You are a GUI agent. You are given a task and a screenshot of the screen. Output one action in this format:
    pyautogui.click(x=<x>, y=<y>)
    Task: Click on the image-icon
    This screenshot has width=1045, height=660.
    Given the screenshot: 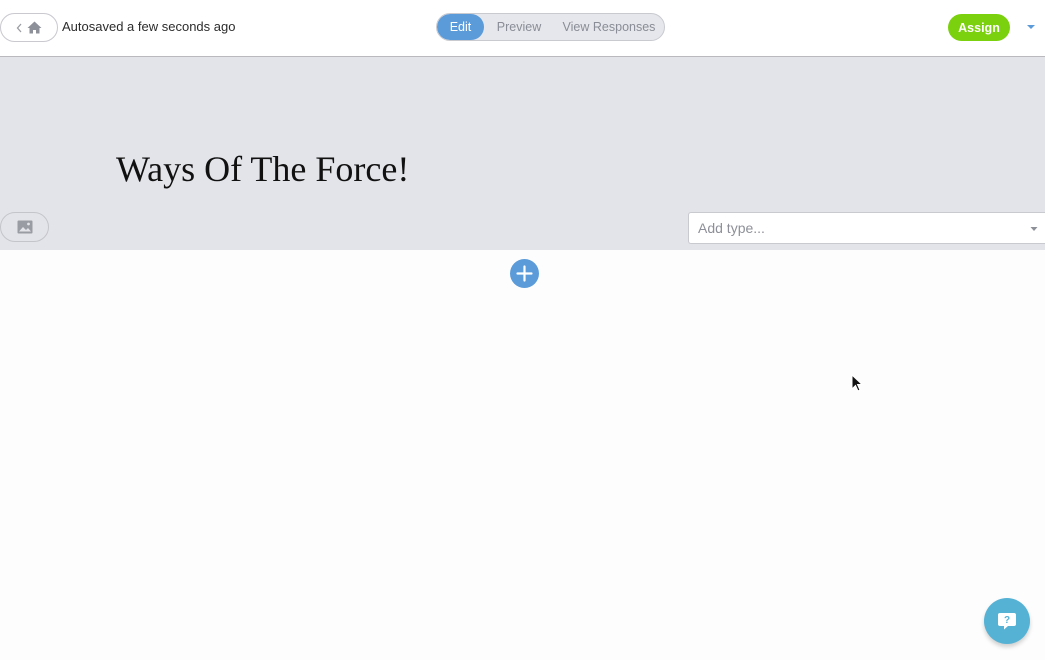 What is the action you would take?
    pyautogui.click(x=24, y=227)
    